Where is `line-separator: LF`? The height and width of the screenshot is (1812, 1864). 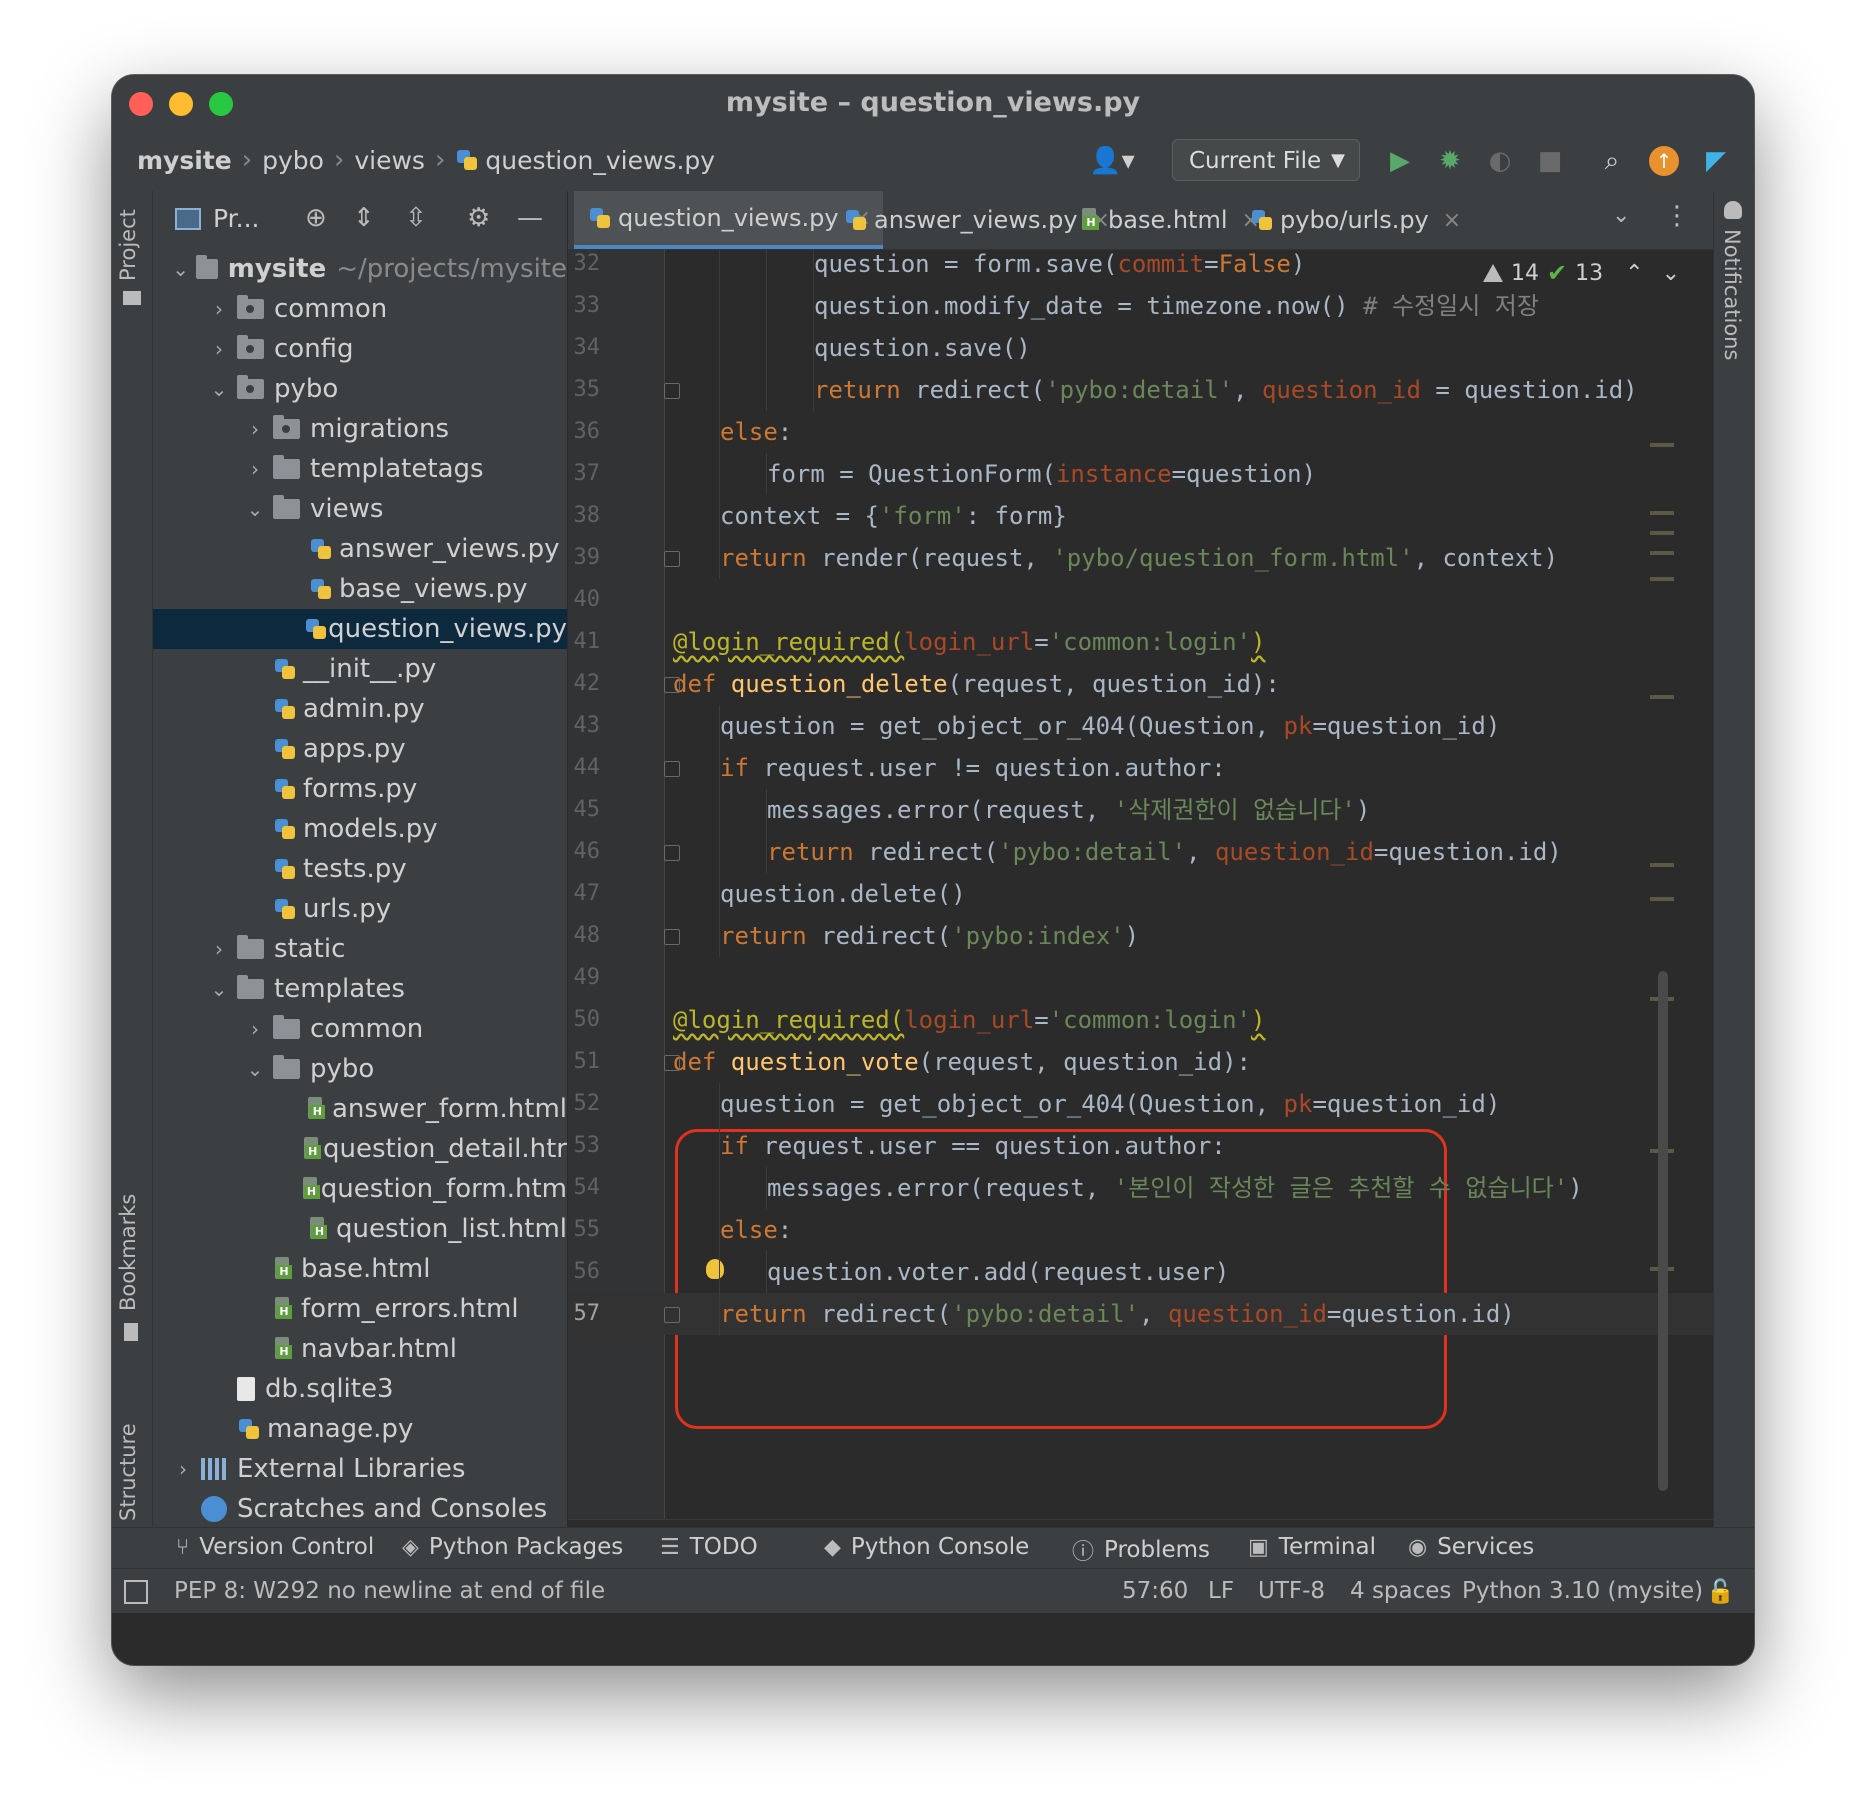
line-separator: LF is located at coordinates (1221, 1591).